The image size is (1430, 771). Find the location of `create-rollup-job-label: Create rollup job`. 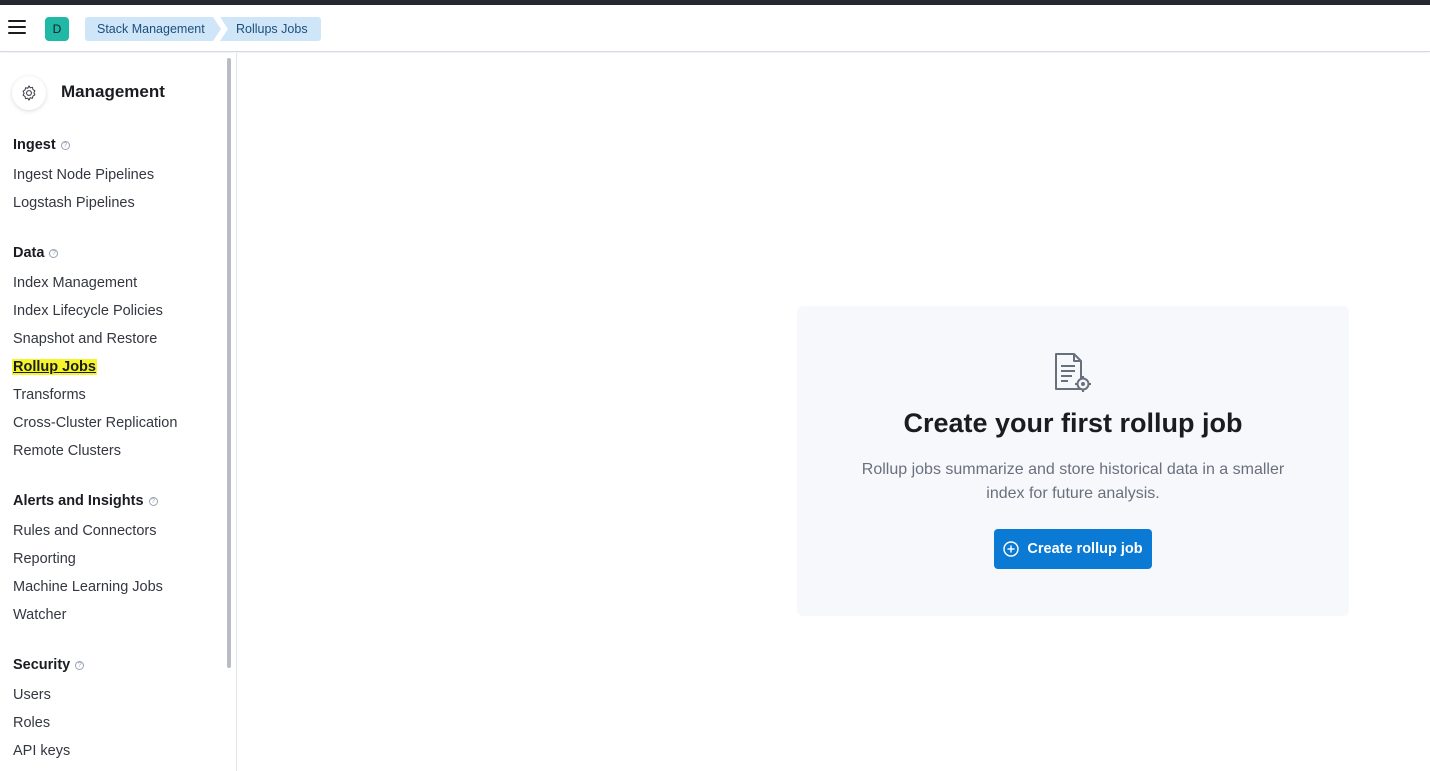

create-rollup-job-label: Create rollup job is located at coordinates (1085, 549).